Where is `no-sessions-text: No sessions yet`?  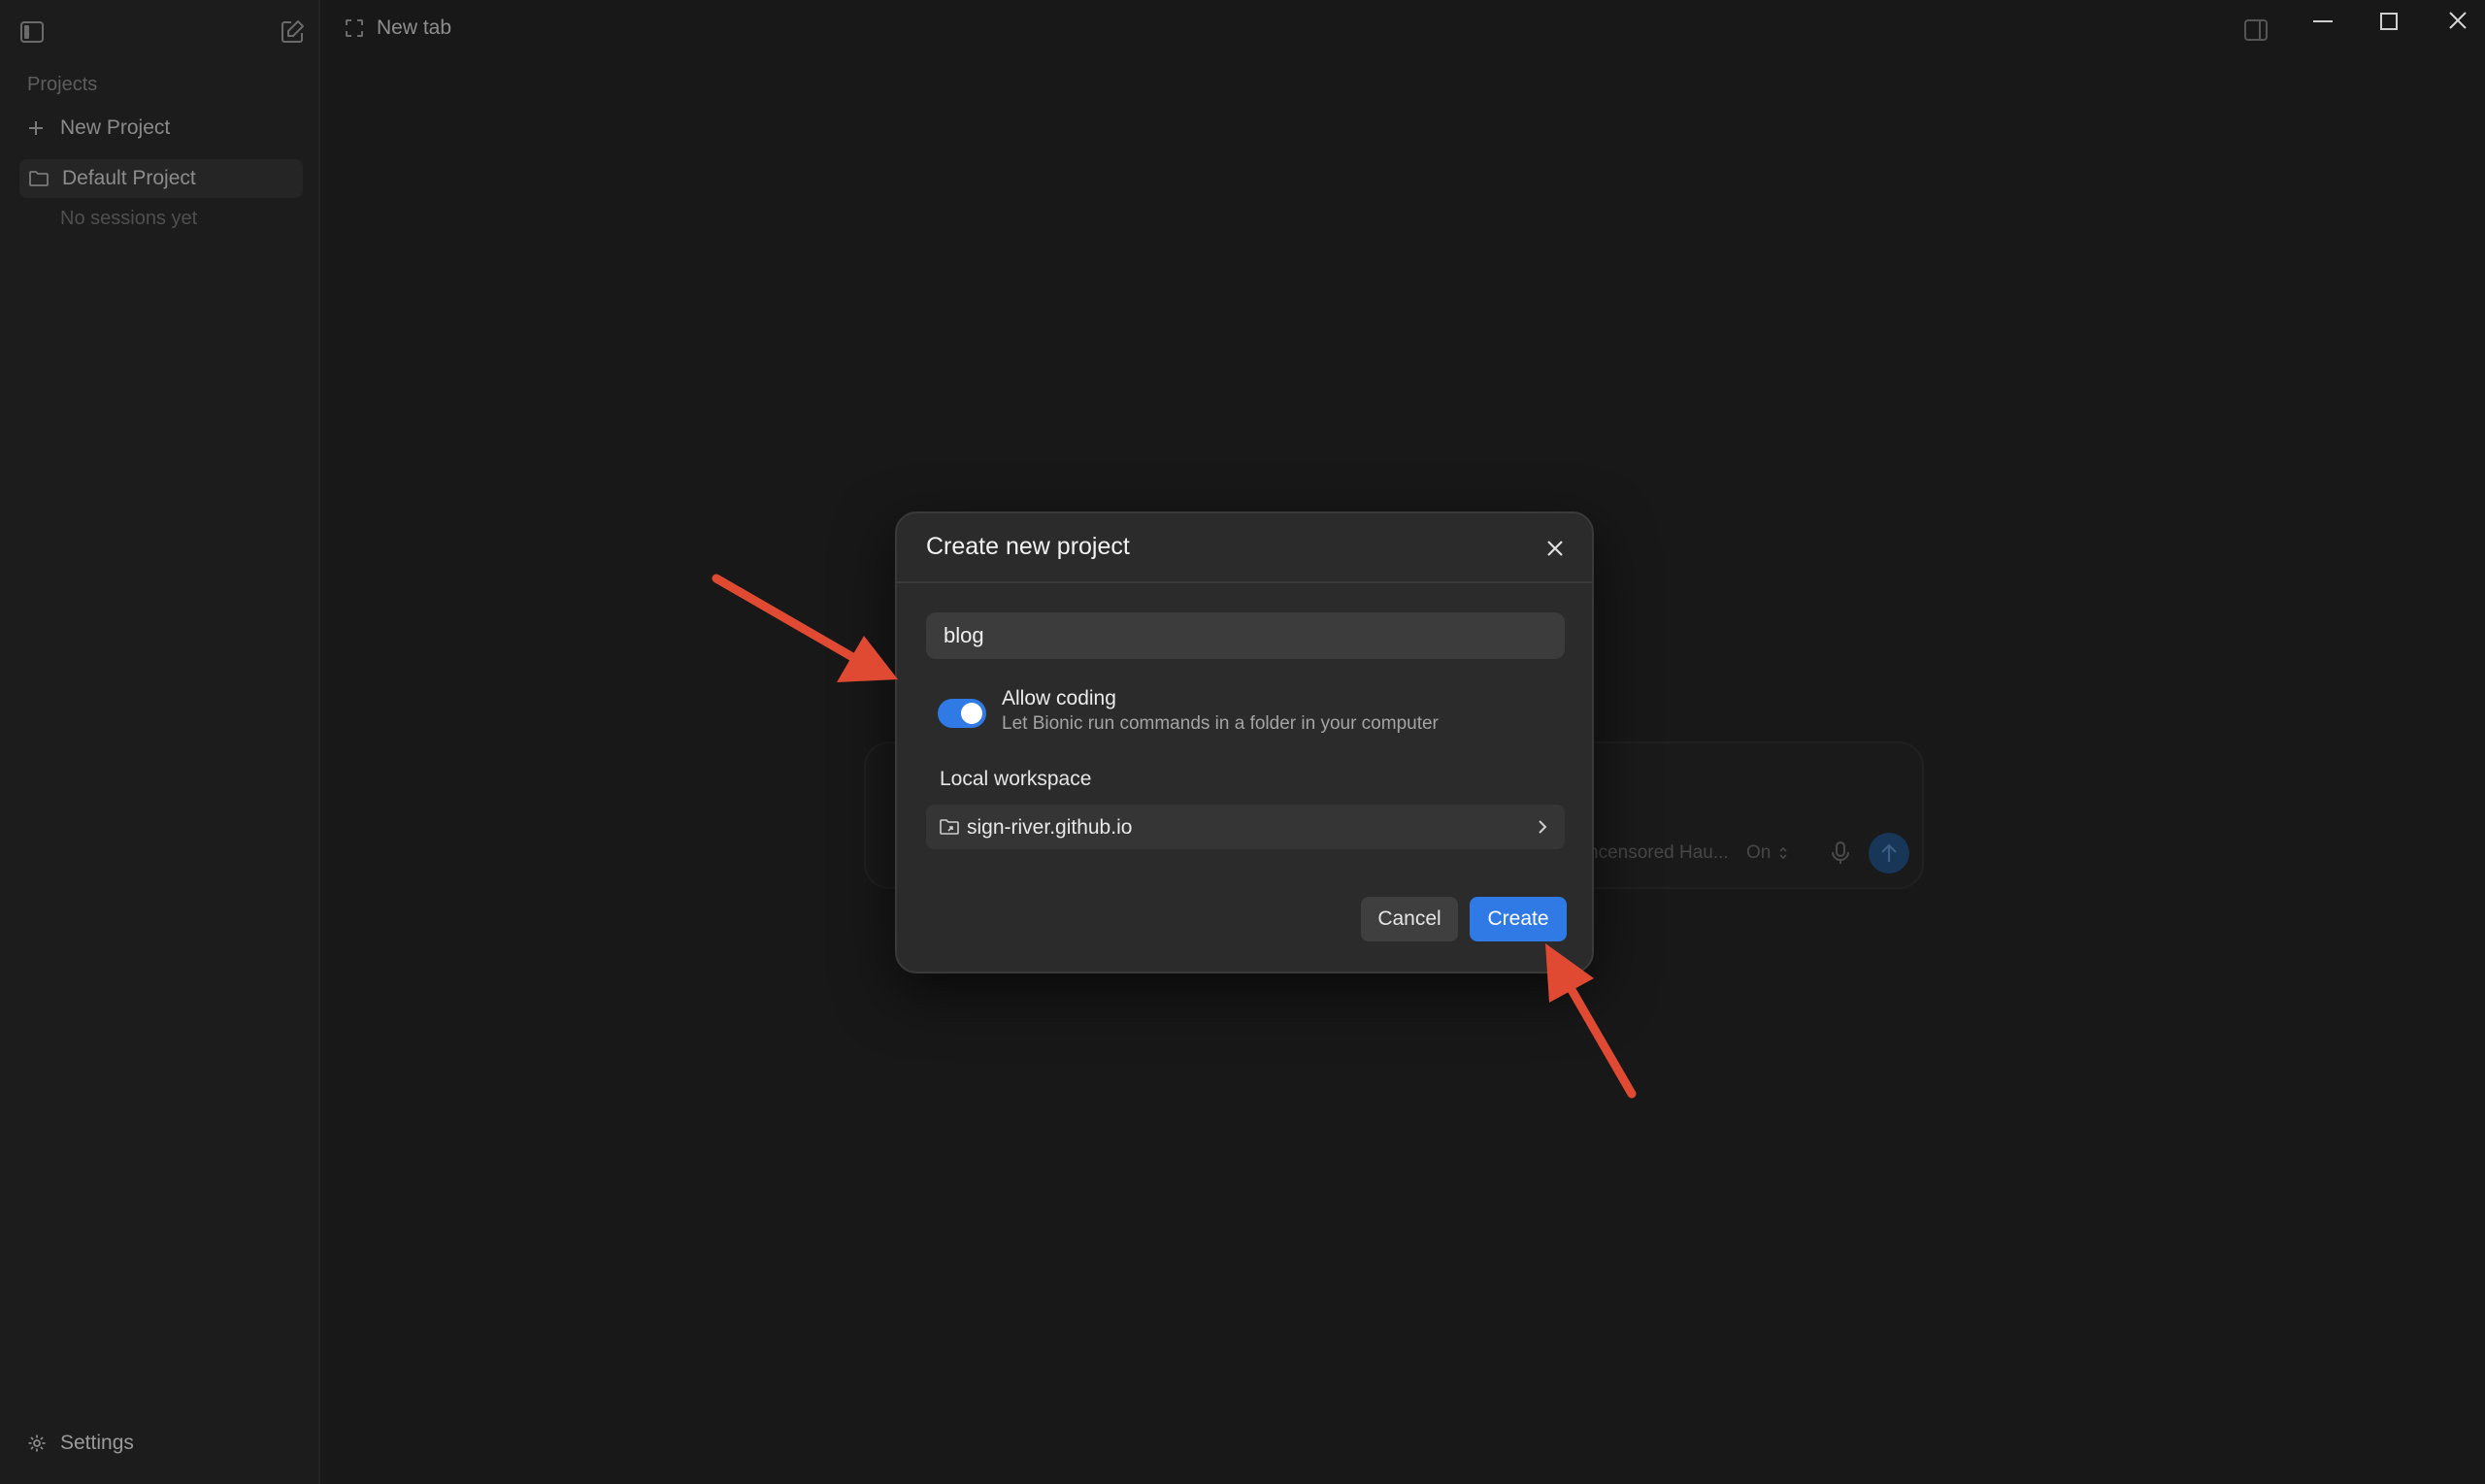
no-sessions-text: No sessions yet is located at coordinates (129, 218).